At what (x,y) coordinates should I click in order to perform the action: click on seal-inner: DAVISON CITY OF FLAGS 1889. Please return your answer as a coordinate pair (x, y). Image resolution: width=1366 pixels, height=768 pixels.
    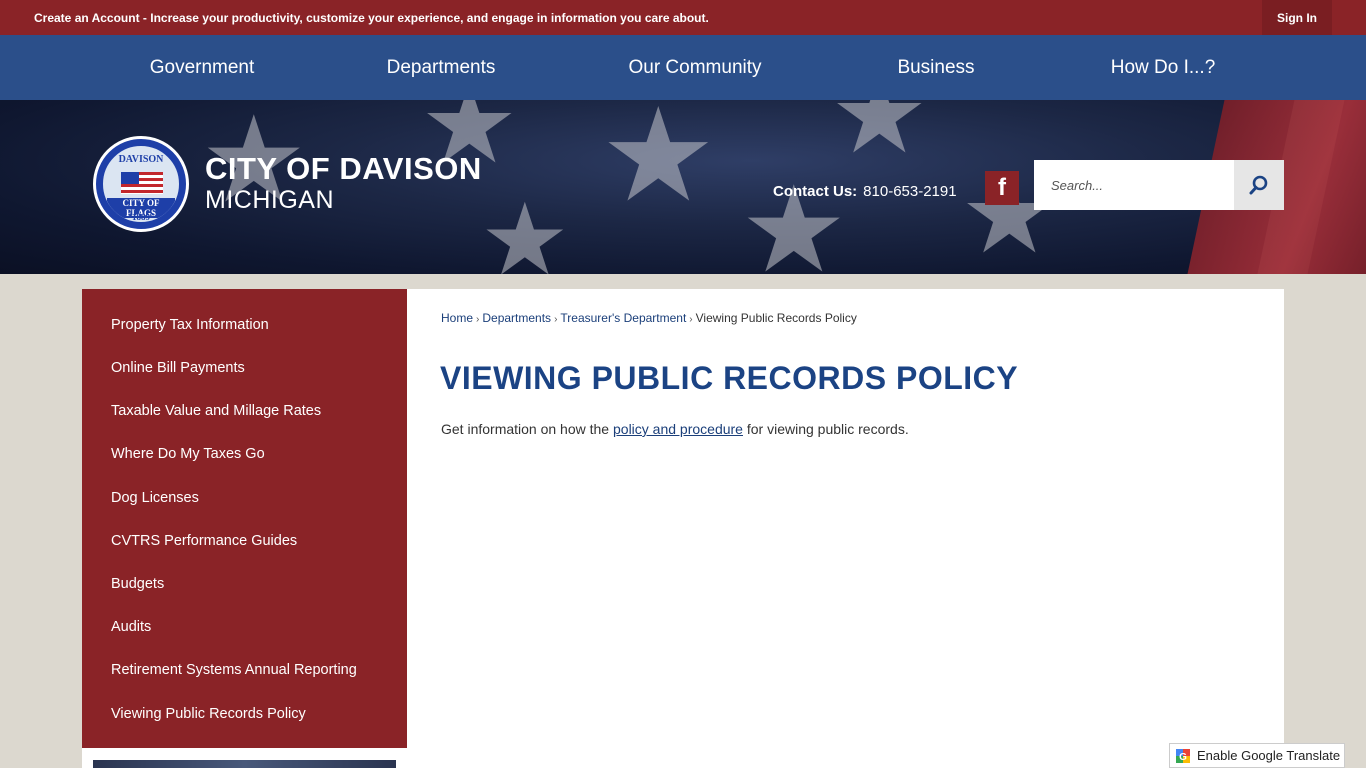
    Looking at the image, I should click on (141, 184).